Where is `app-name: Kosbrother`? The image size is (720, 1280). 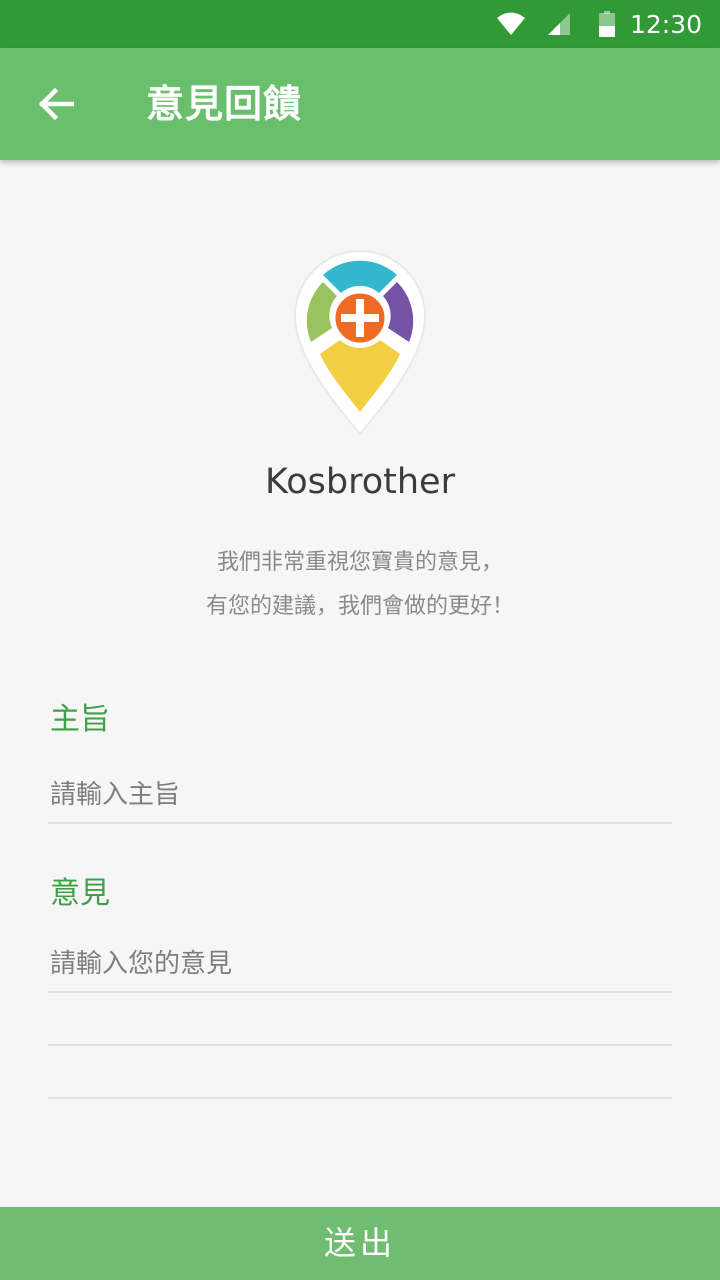
app-name: Kosbrother is located at coordinates (360, 482).